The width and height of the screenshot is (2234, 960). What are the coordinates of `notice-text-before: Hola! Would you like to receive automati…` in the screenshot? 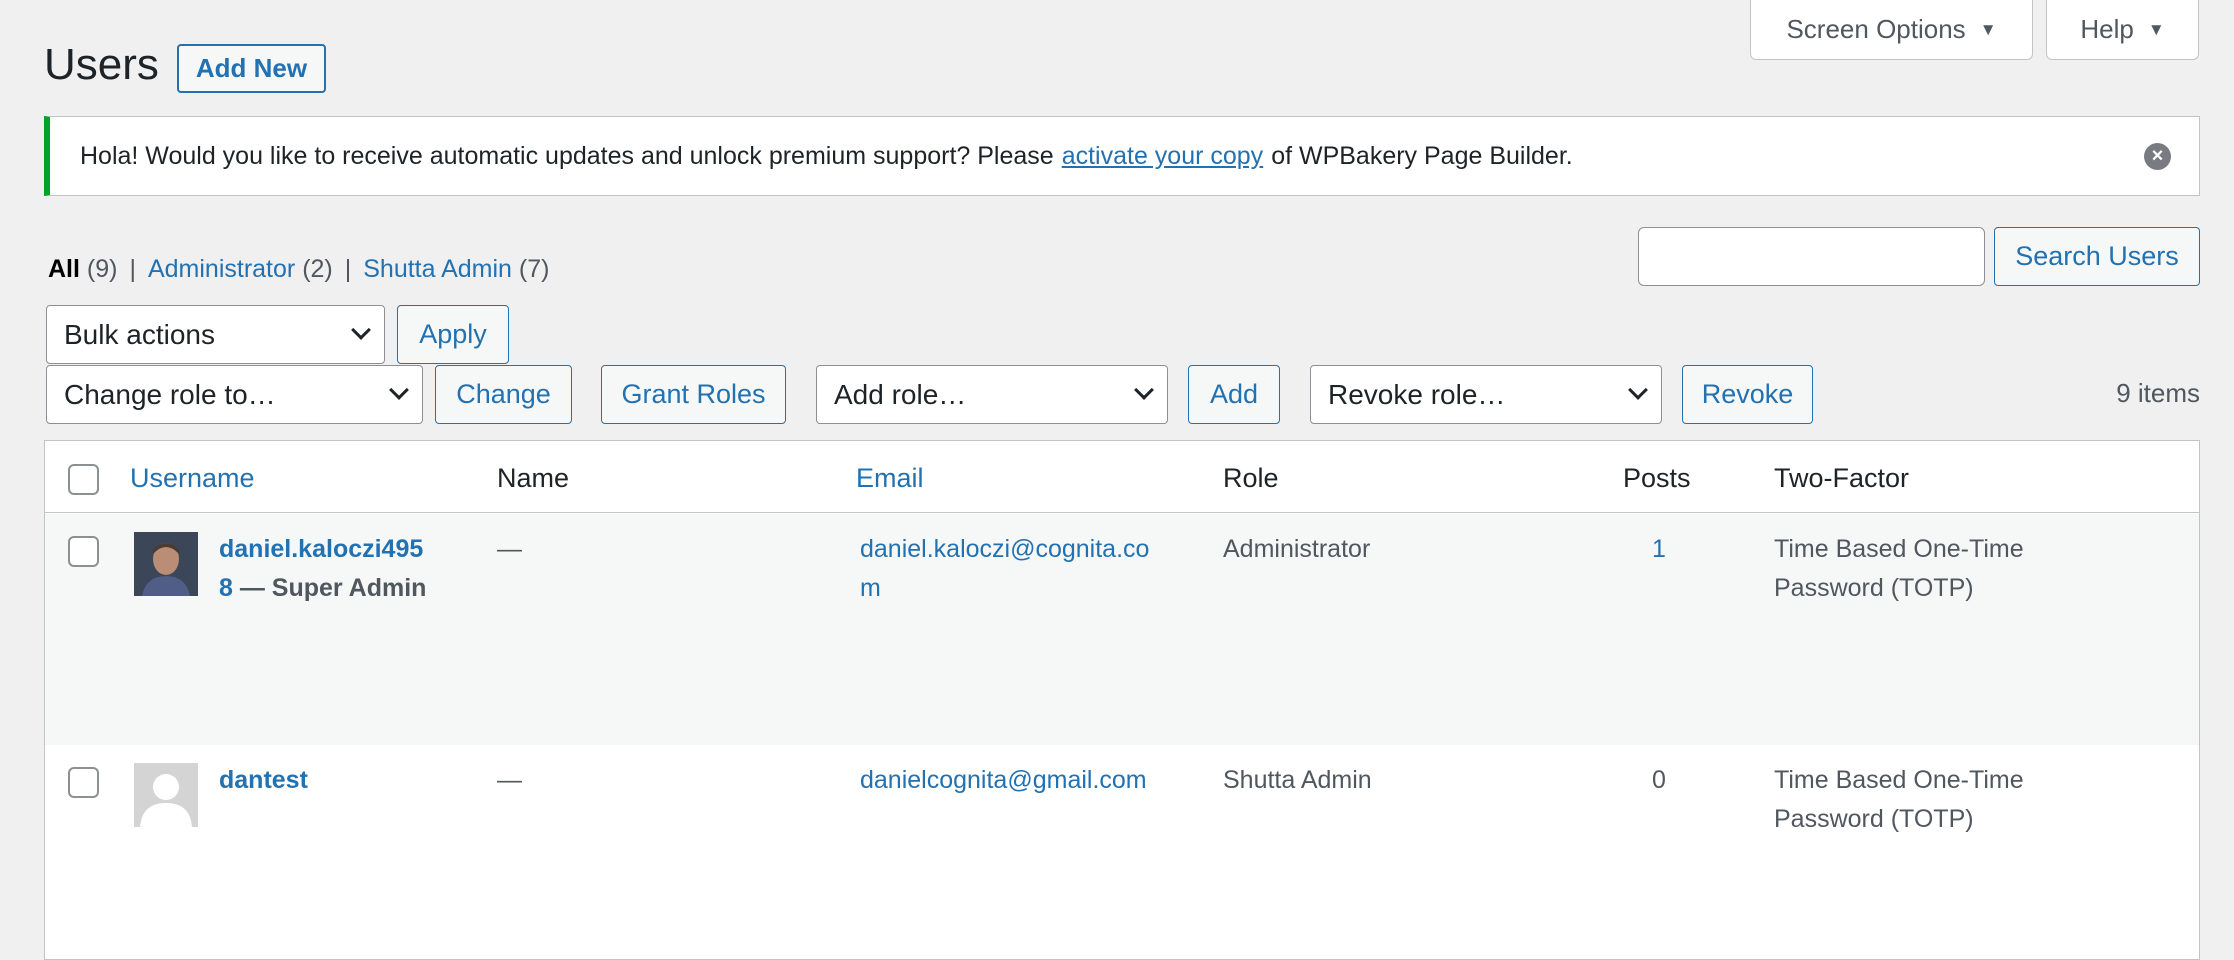 It's located at (567, 155).